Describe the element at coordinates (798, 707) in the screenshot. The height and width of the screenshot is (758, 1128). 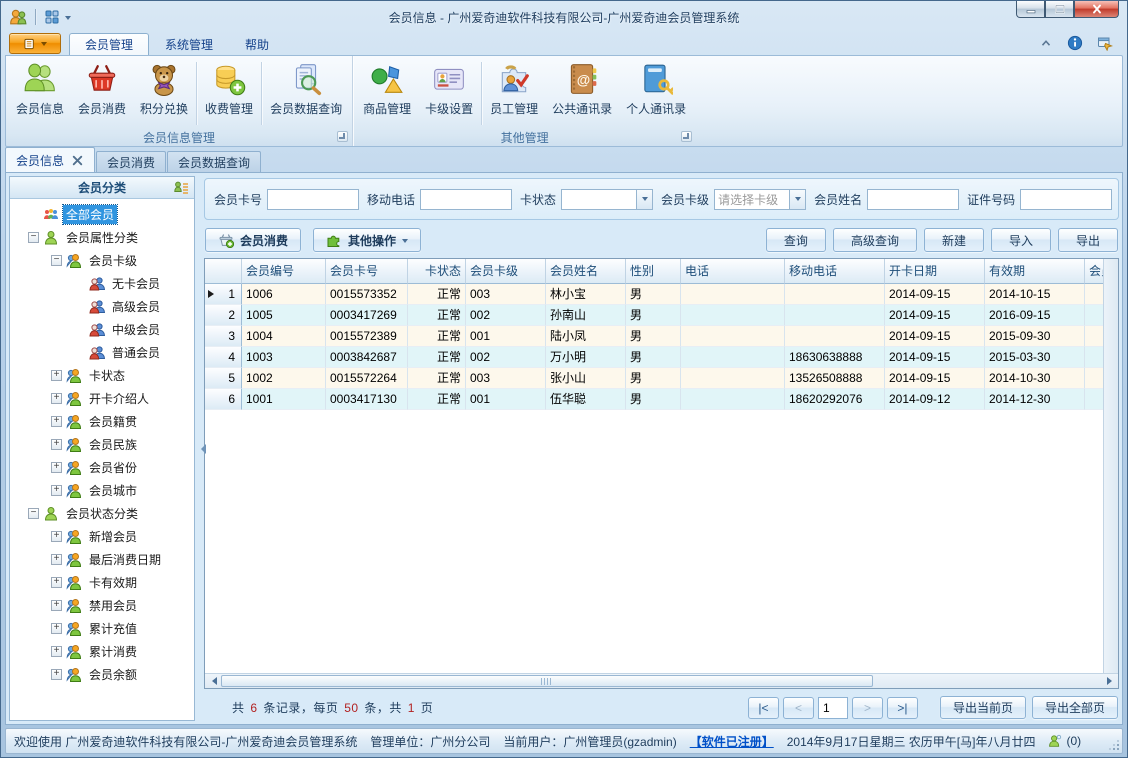
I see `pager-prev-button: <` at that location.